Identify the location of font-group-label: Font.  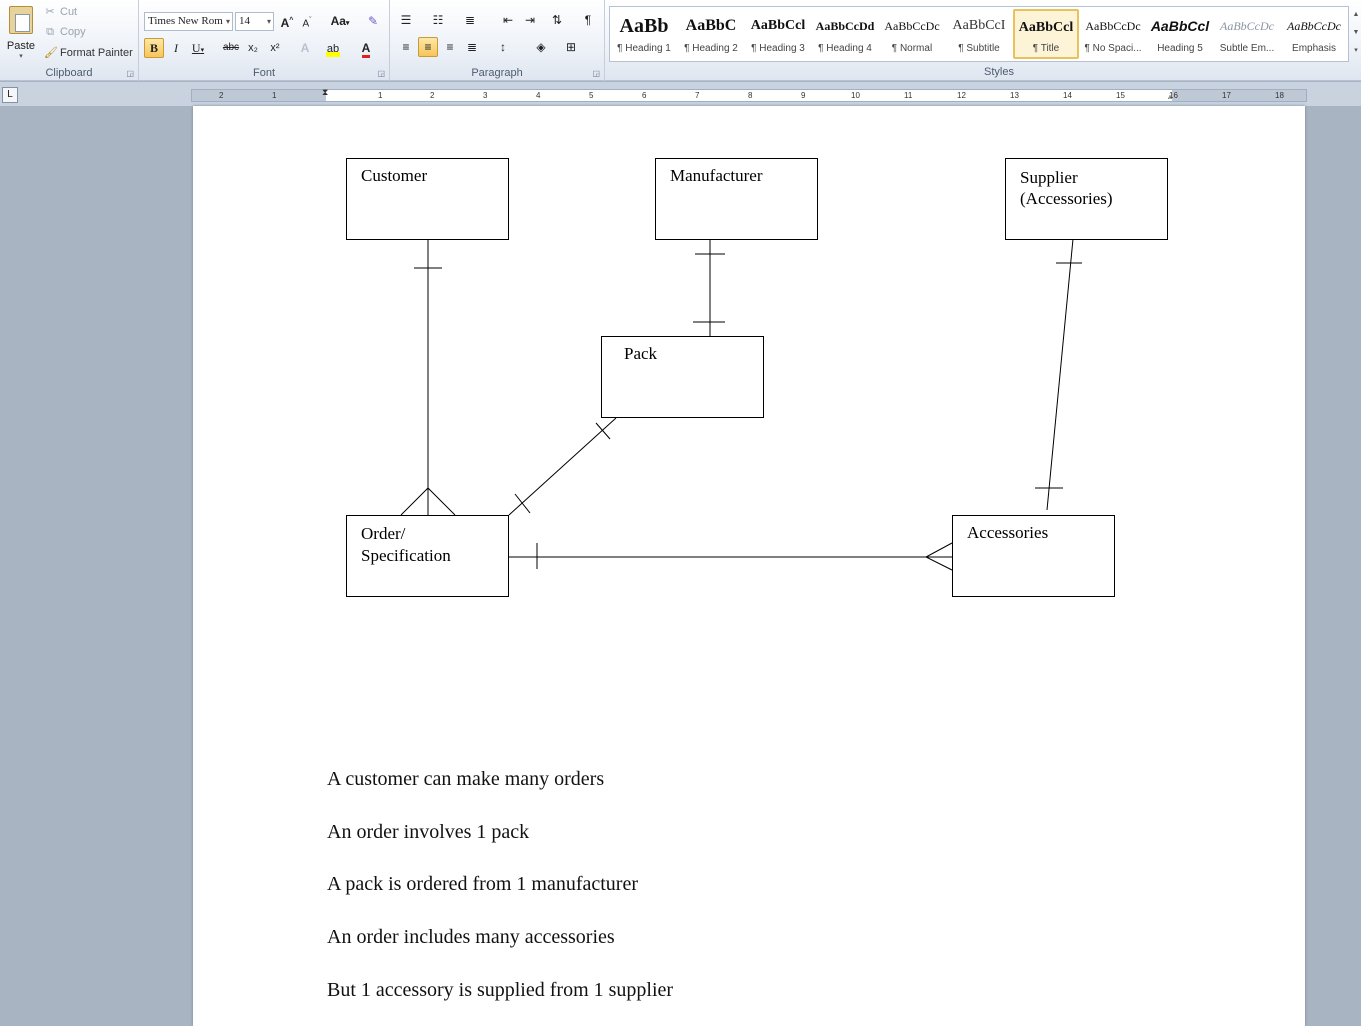
(263, 73).